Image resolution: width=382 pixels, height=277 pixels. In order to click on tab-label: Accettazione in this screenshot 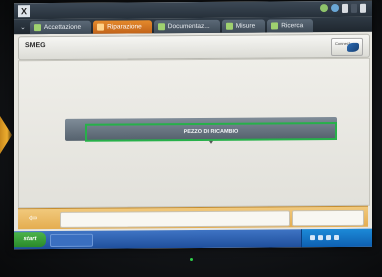, I will do `click(62, 27)`.